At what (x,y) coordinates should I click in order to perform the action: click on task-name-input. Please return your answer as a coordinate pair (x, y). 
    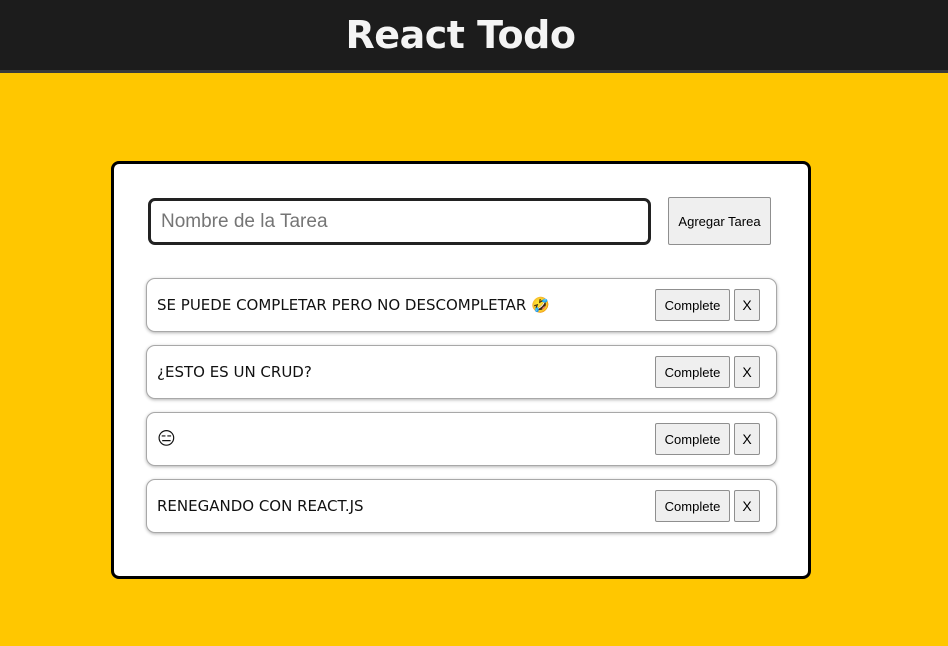
    Looking at the image, I should click on (399, 221).